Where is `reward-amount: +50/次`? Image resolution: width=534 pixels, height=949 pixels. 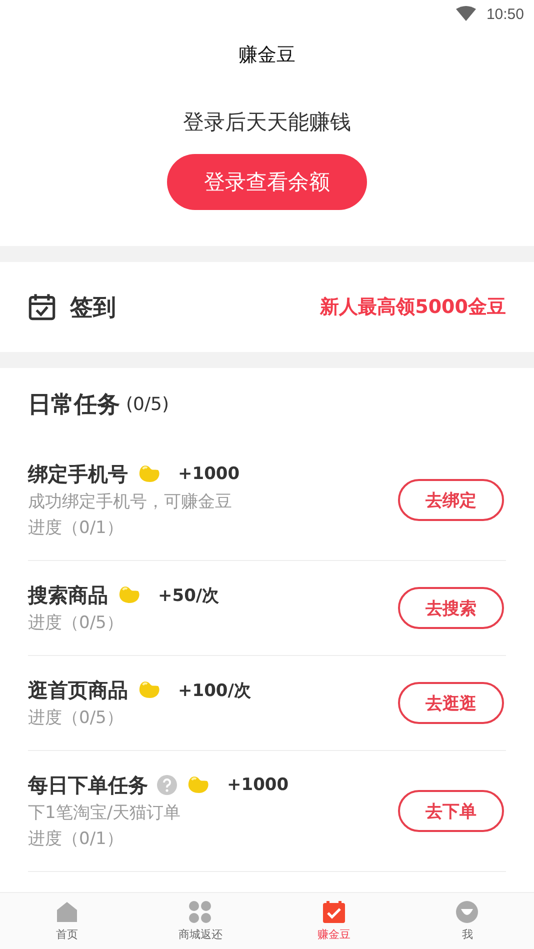 reward-amount: +50/次 is located at coordinates (189, 595).